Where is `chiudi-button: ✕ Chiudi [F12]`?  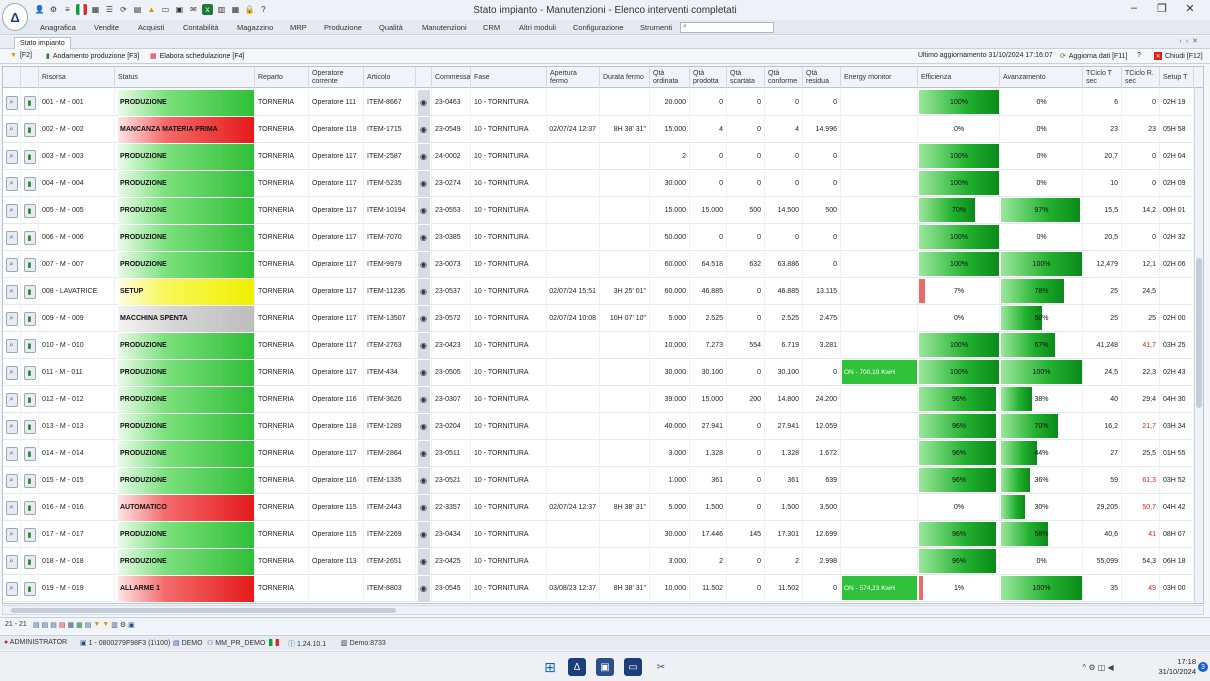 chiudi-button: ✕ Chiudi [F12] is located at coordinates (1178, 56).